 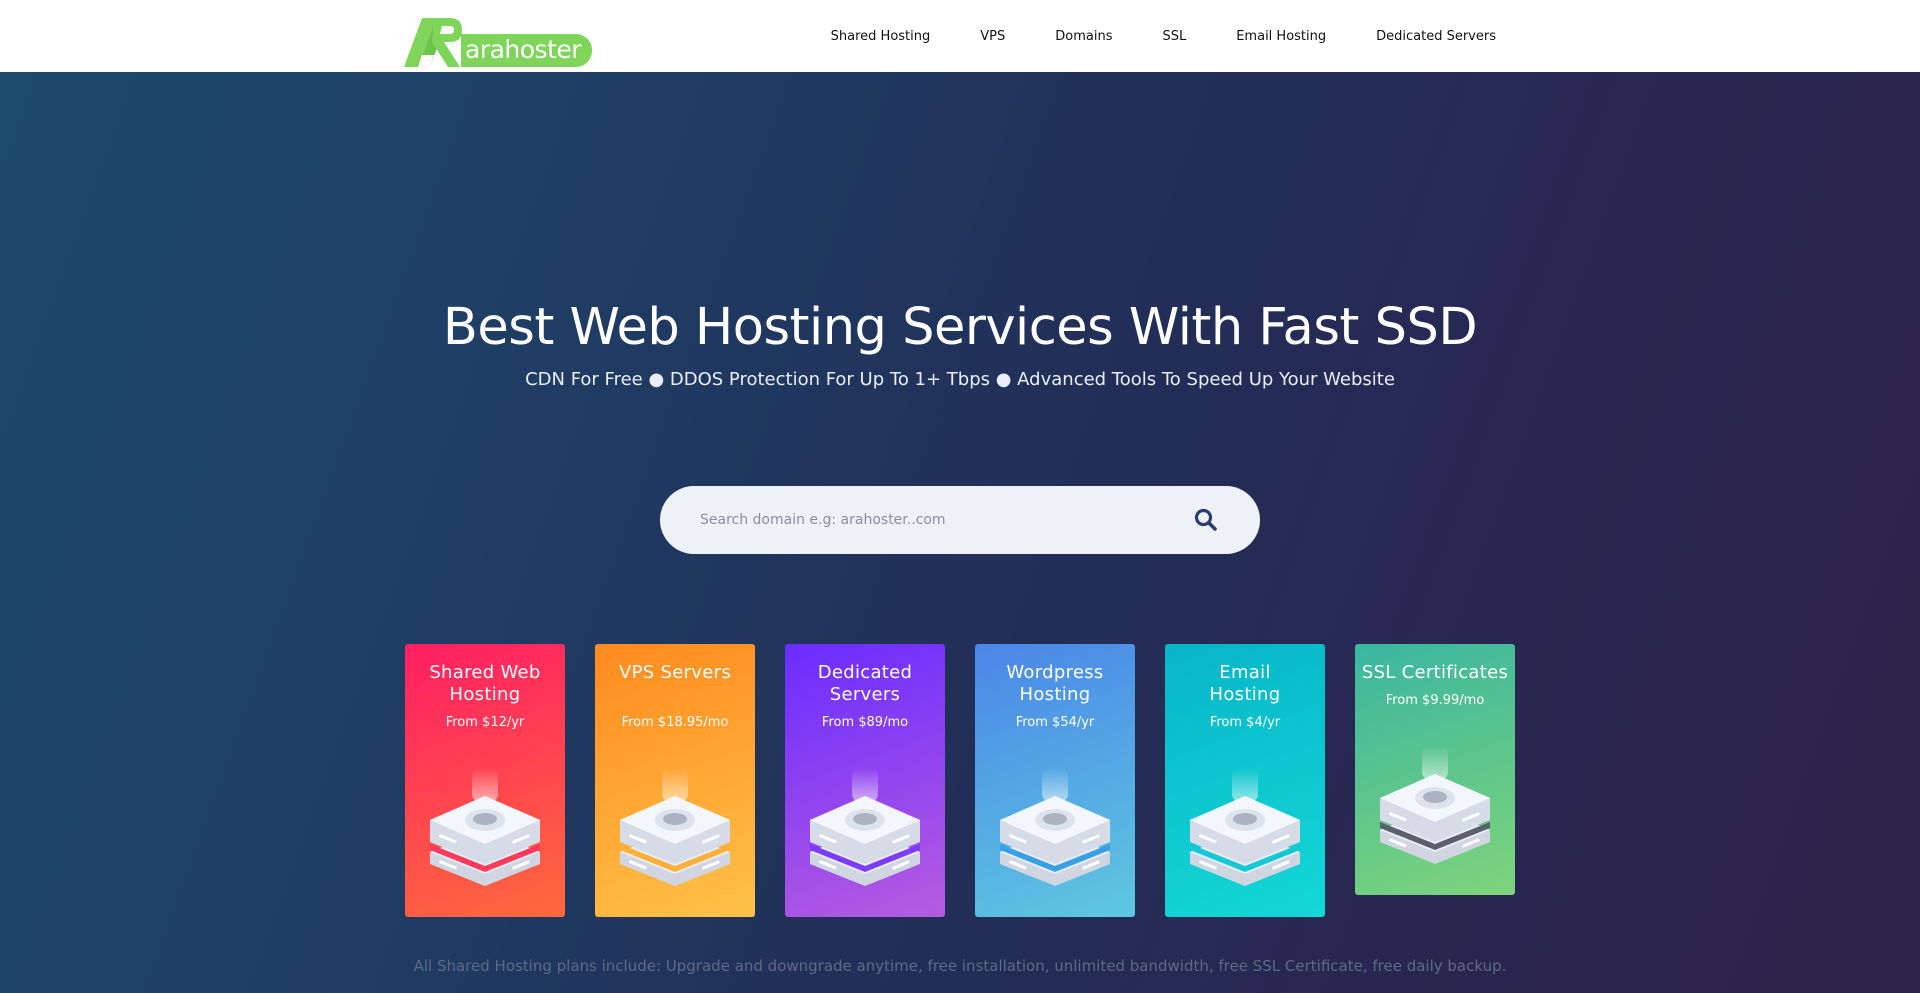 I want to click on logo-wordmark: arahoster, so click(x=526, y=50).